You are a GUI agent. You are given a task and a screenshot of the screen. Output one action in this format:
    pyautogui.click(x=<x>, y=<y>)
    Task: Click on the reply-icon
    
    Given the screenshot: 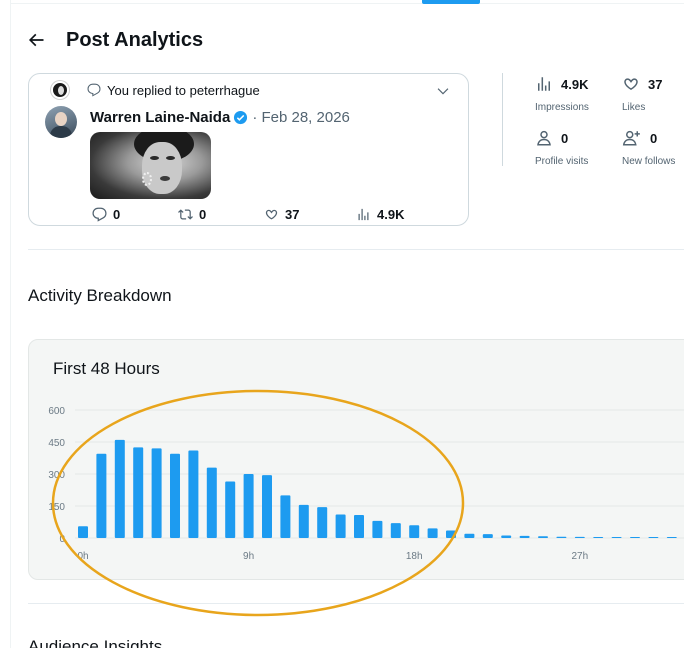 What is the action you would take?
    pyautogui.click(x=99, y=214)
    